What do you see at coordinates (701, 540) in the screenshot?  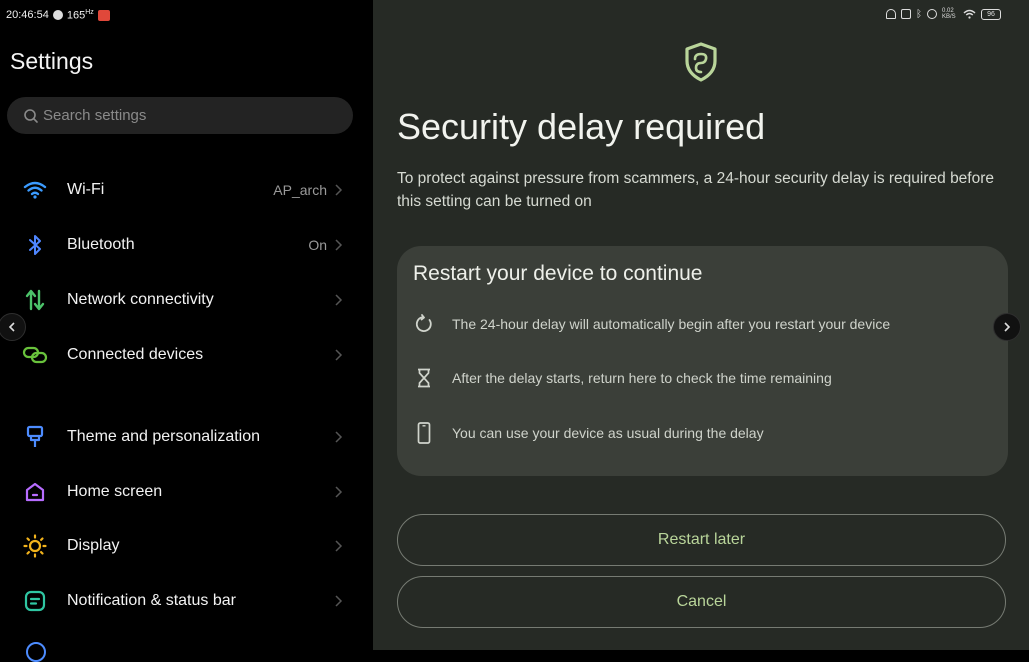 I see `restart-later-button: Restart later` at bounding box center [701, 540].